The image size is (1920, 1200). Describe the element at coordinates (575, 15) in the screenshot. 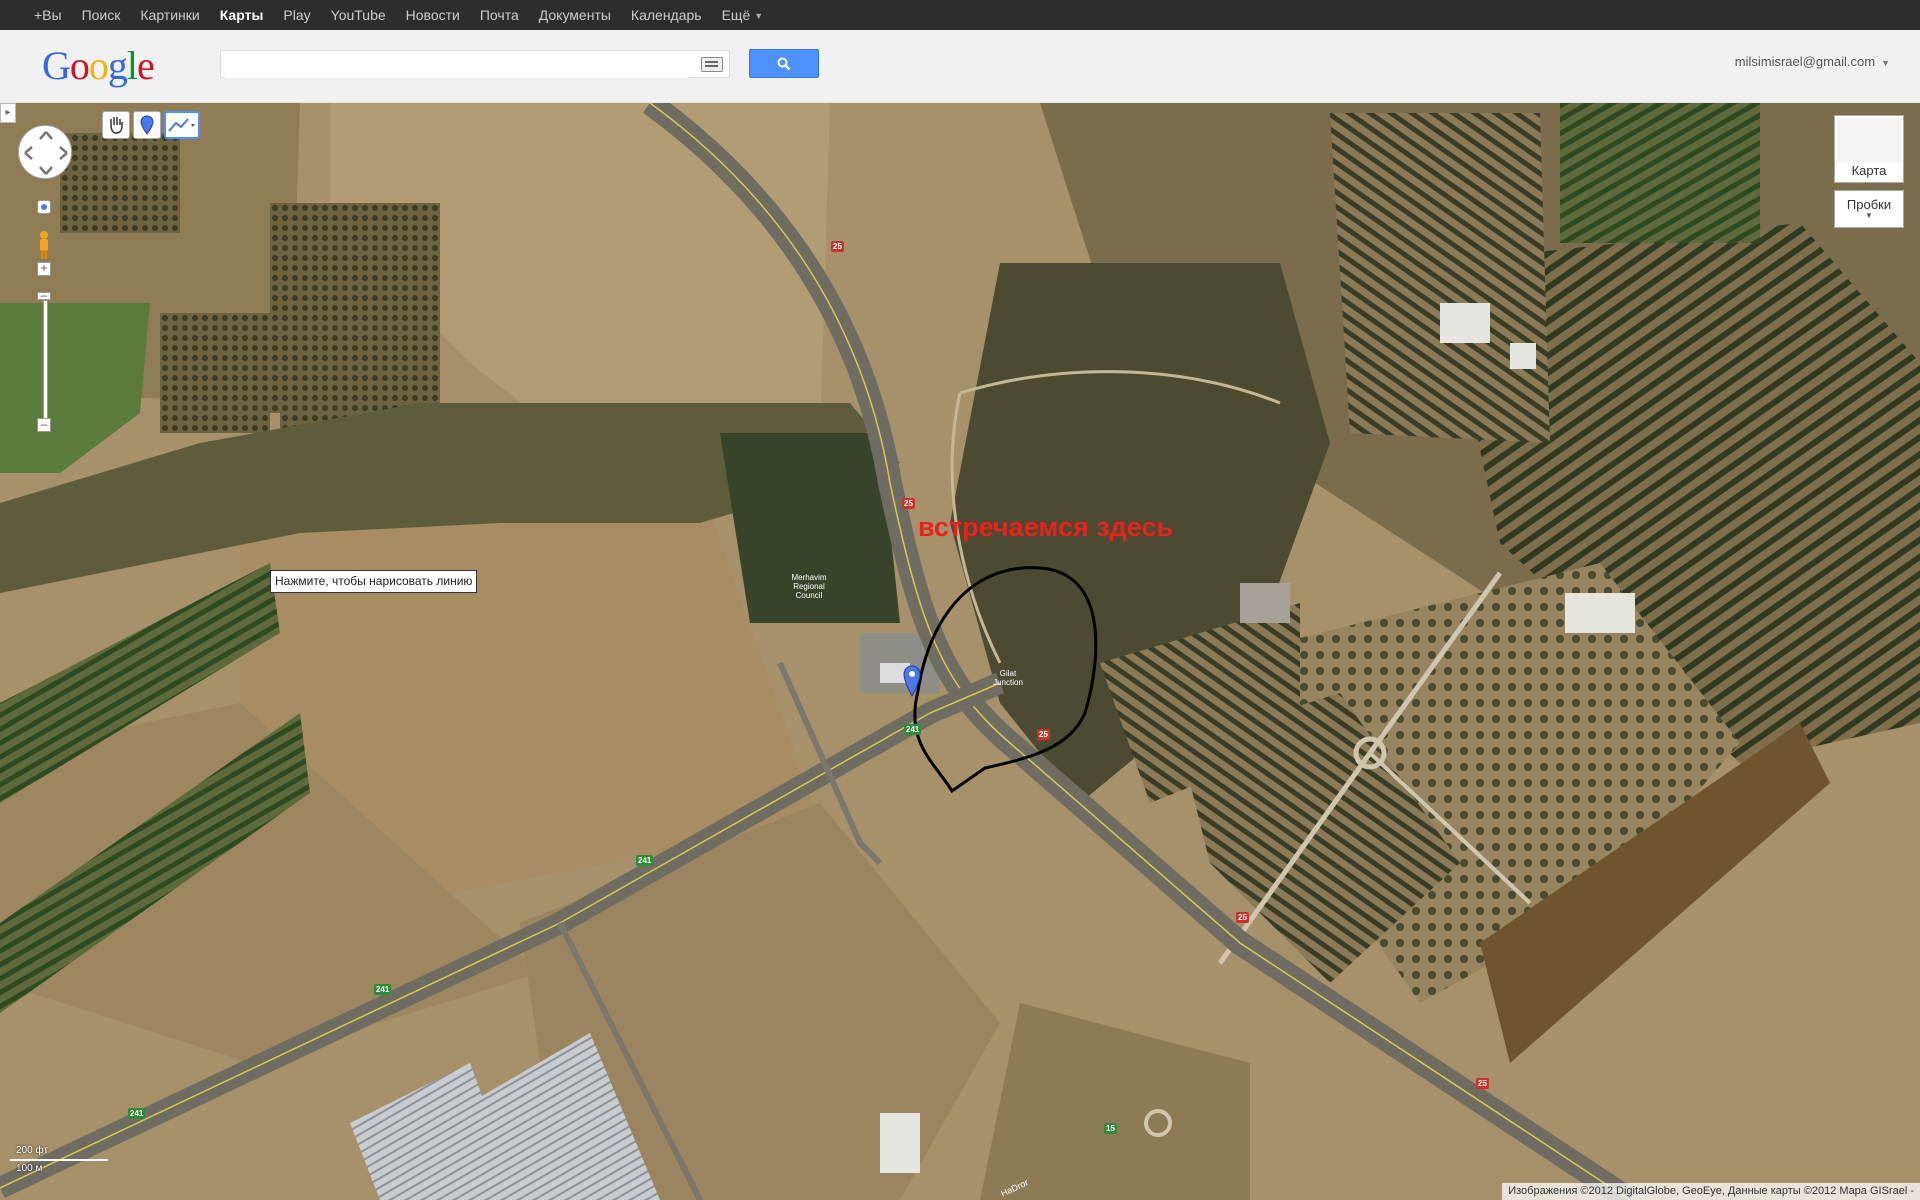

I see `nav-docs: Документы` at that location.